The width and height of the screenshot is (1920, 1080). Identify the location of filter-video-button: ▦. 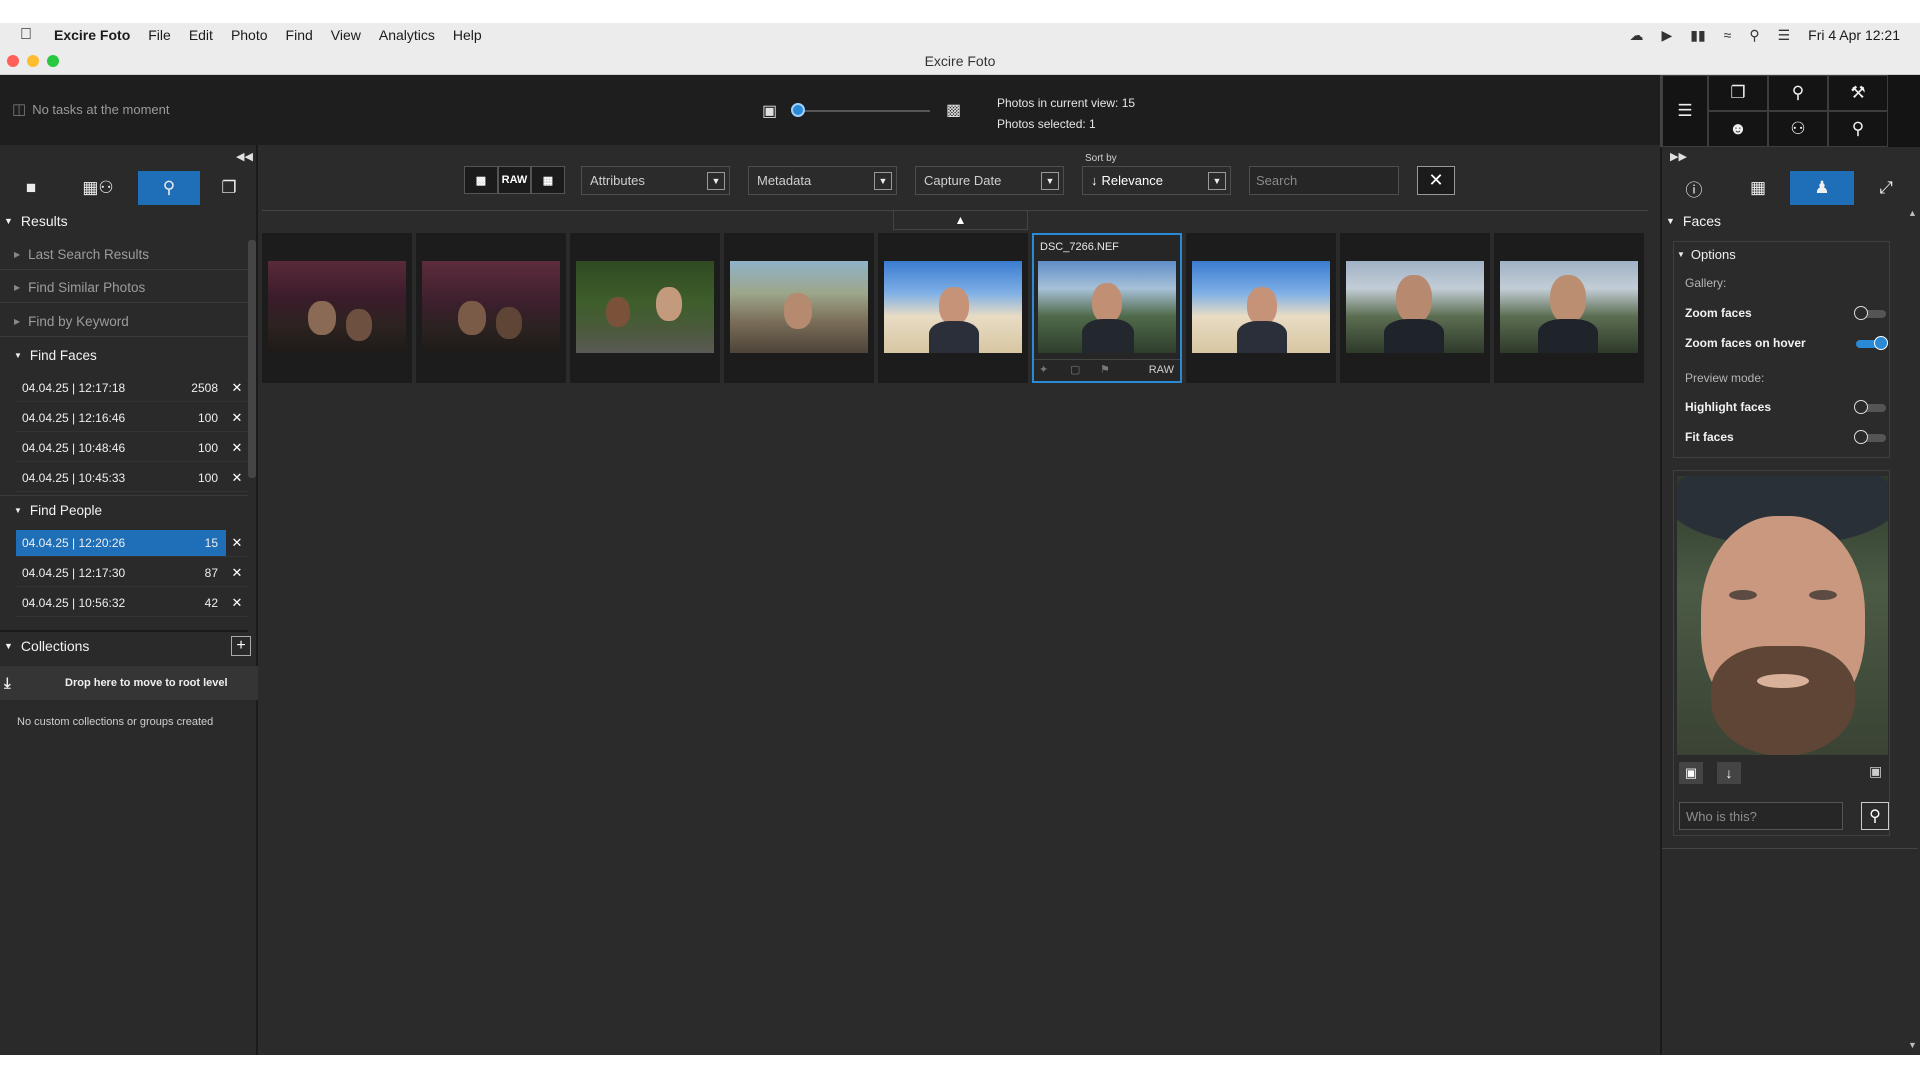
(548, 180).